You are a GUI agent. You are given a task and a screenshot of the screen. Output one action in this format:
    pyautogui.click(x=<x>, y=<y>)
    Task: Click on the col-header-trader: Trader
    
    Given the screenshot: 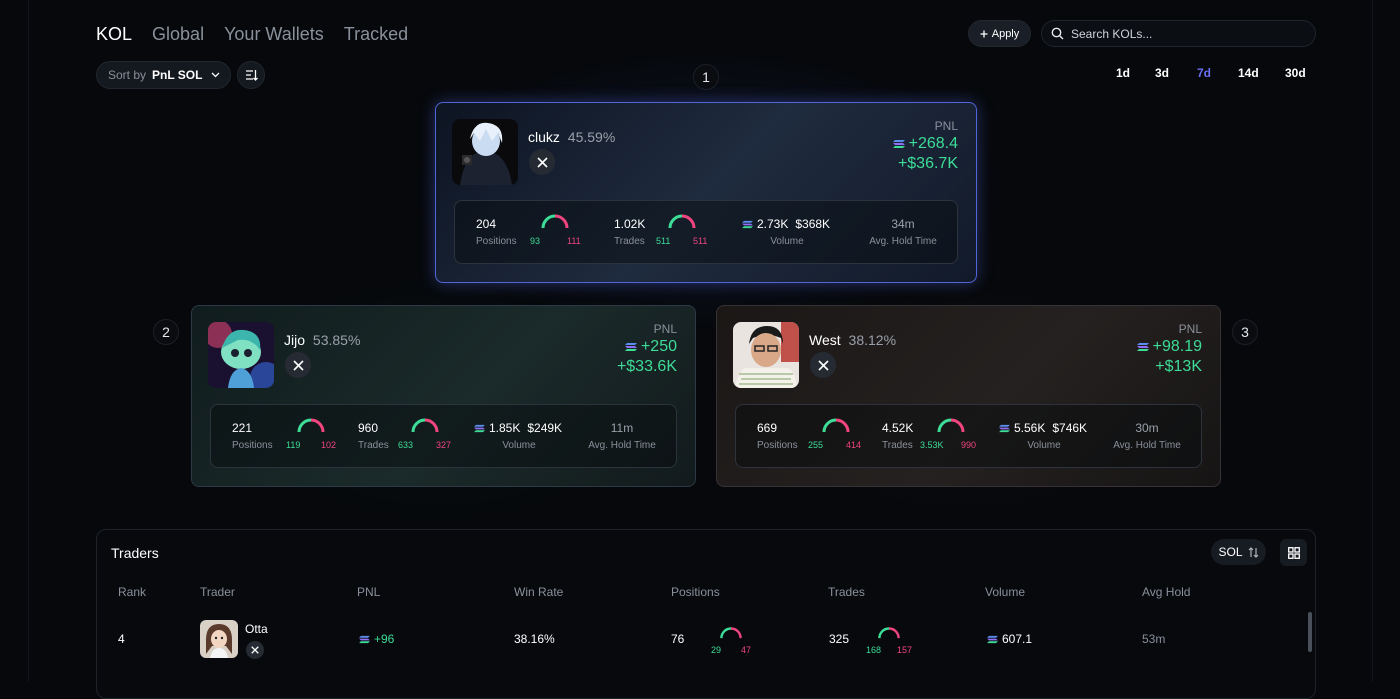 What is the action you would take?
    pyautogui.click(x=217, y=592)
    